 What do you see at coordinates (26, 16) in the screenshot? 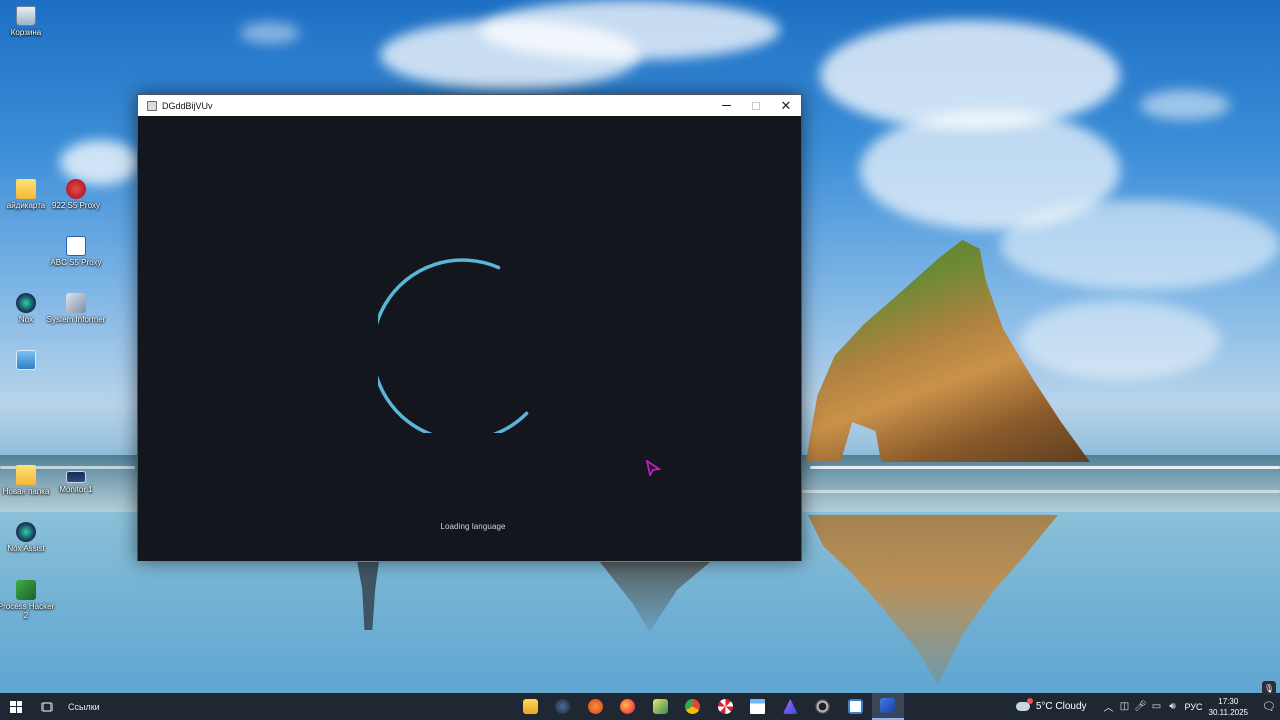
I see `recycle-bin-icon` at bounding box center [26, 16].